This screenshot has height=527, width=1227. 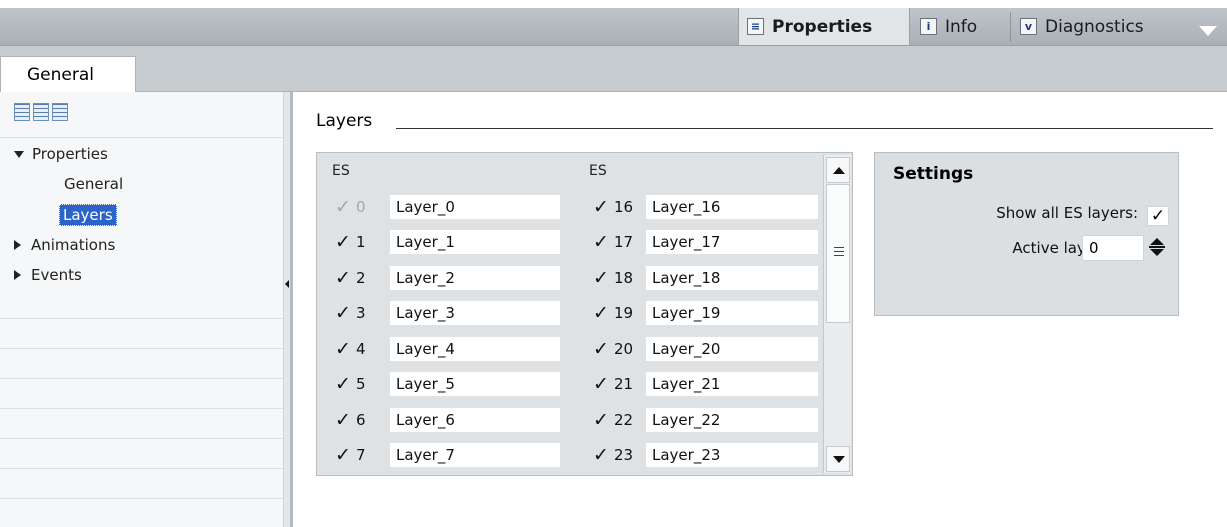 What do you see at coordinates (60, 74) in the screenshot?
I see `tab-general-label: General` at bounding box center [60, 74].